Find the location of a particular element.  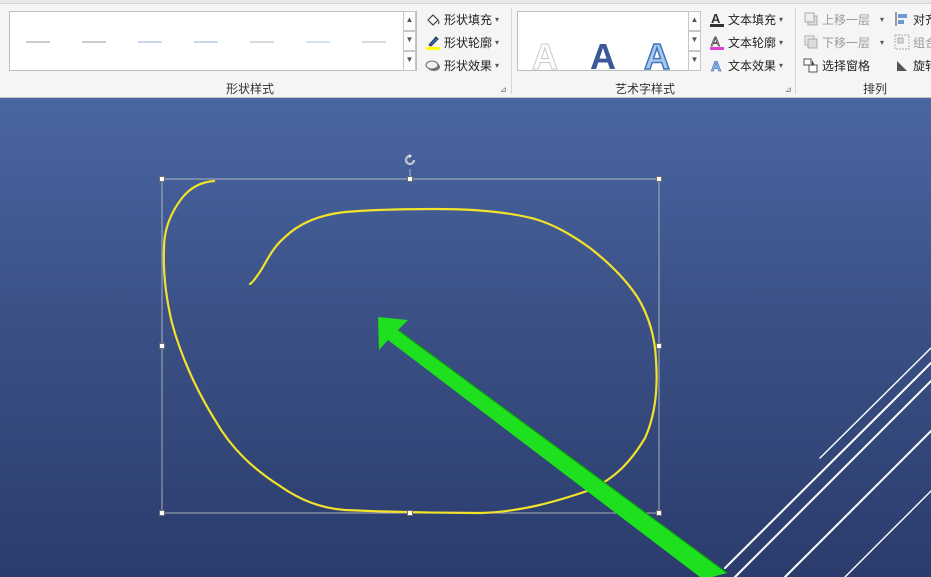

shape-outline-button: 形状轮廓 ▾ is located at coordinates (461, 42).